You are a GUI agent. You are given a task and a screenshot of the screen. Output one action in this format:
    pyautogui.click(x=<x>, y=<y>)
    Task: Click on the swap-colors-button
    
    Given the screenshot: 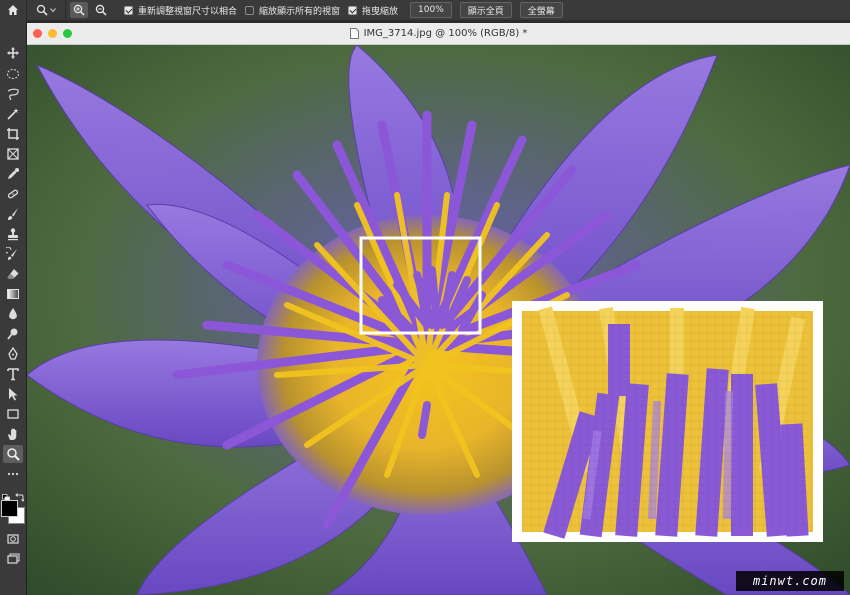 What is the action you would take?
    pyautogui.click(x=20, y=494)
    